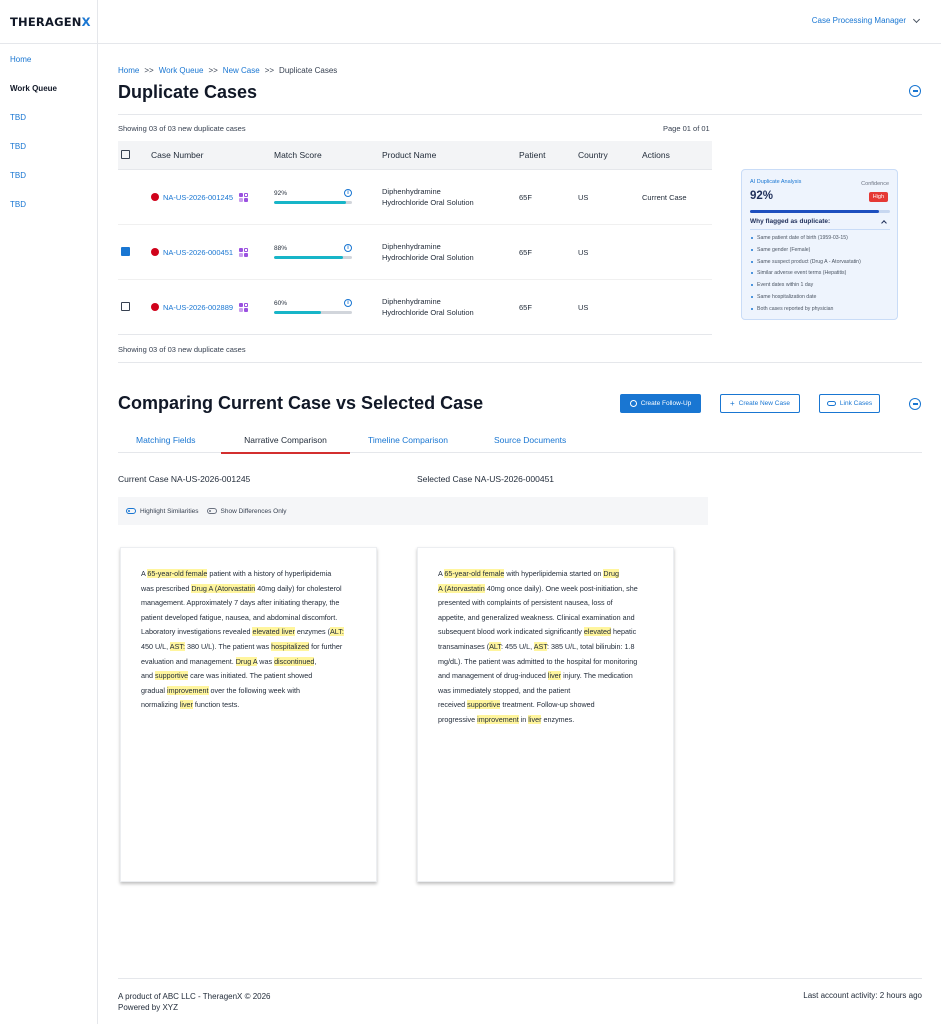 This screenshot has height=1024, width=941. What do you see at coordinates (805, 286) in the screenshot?
I see `reason-item: Event dates within 1 day` at bounding box center [805, 286].